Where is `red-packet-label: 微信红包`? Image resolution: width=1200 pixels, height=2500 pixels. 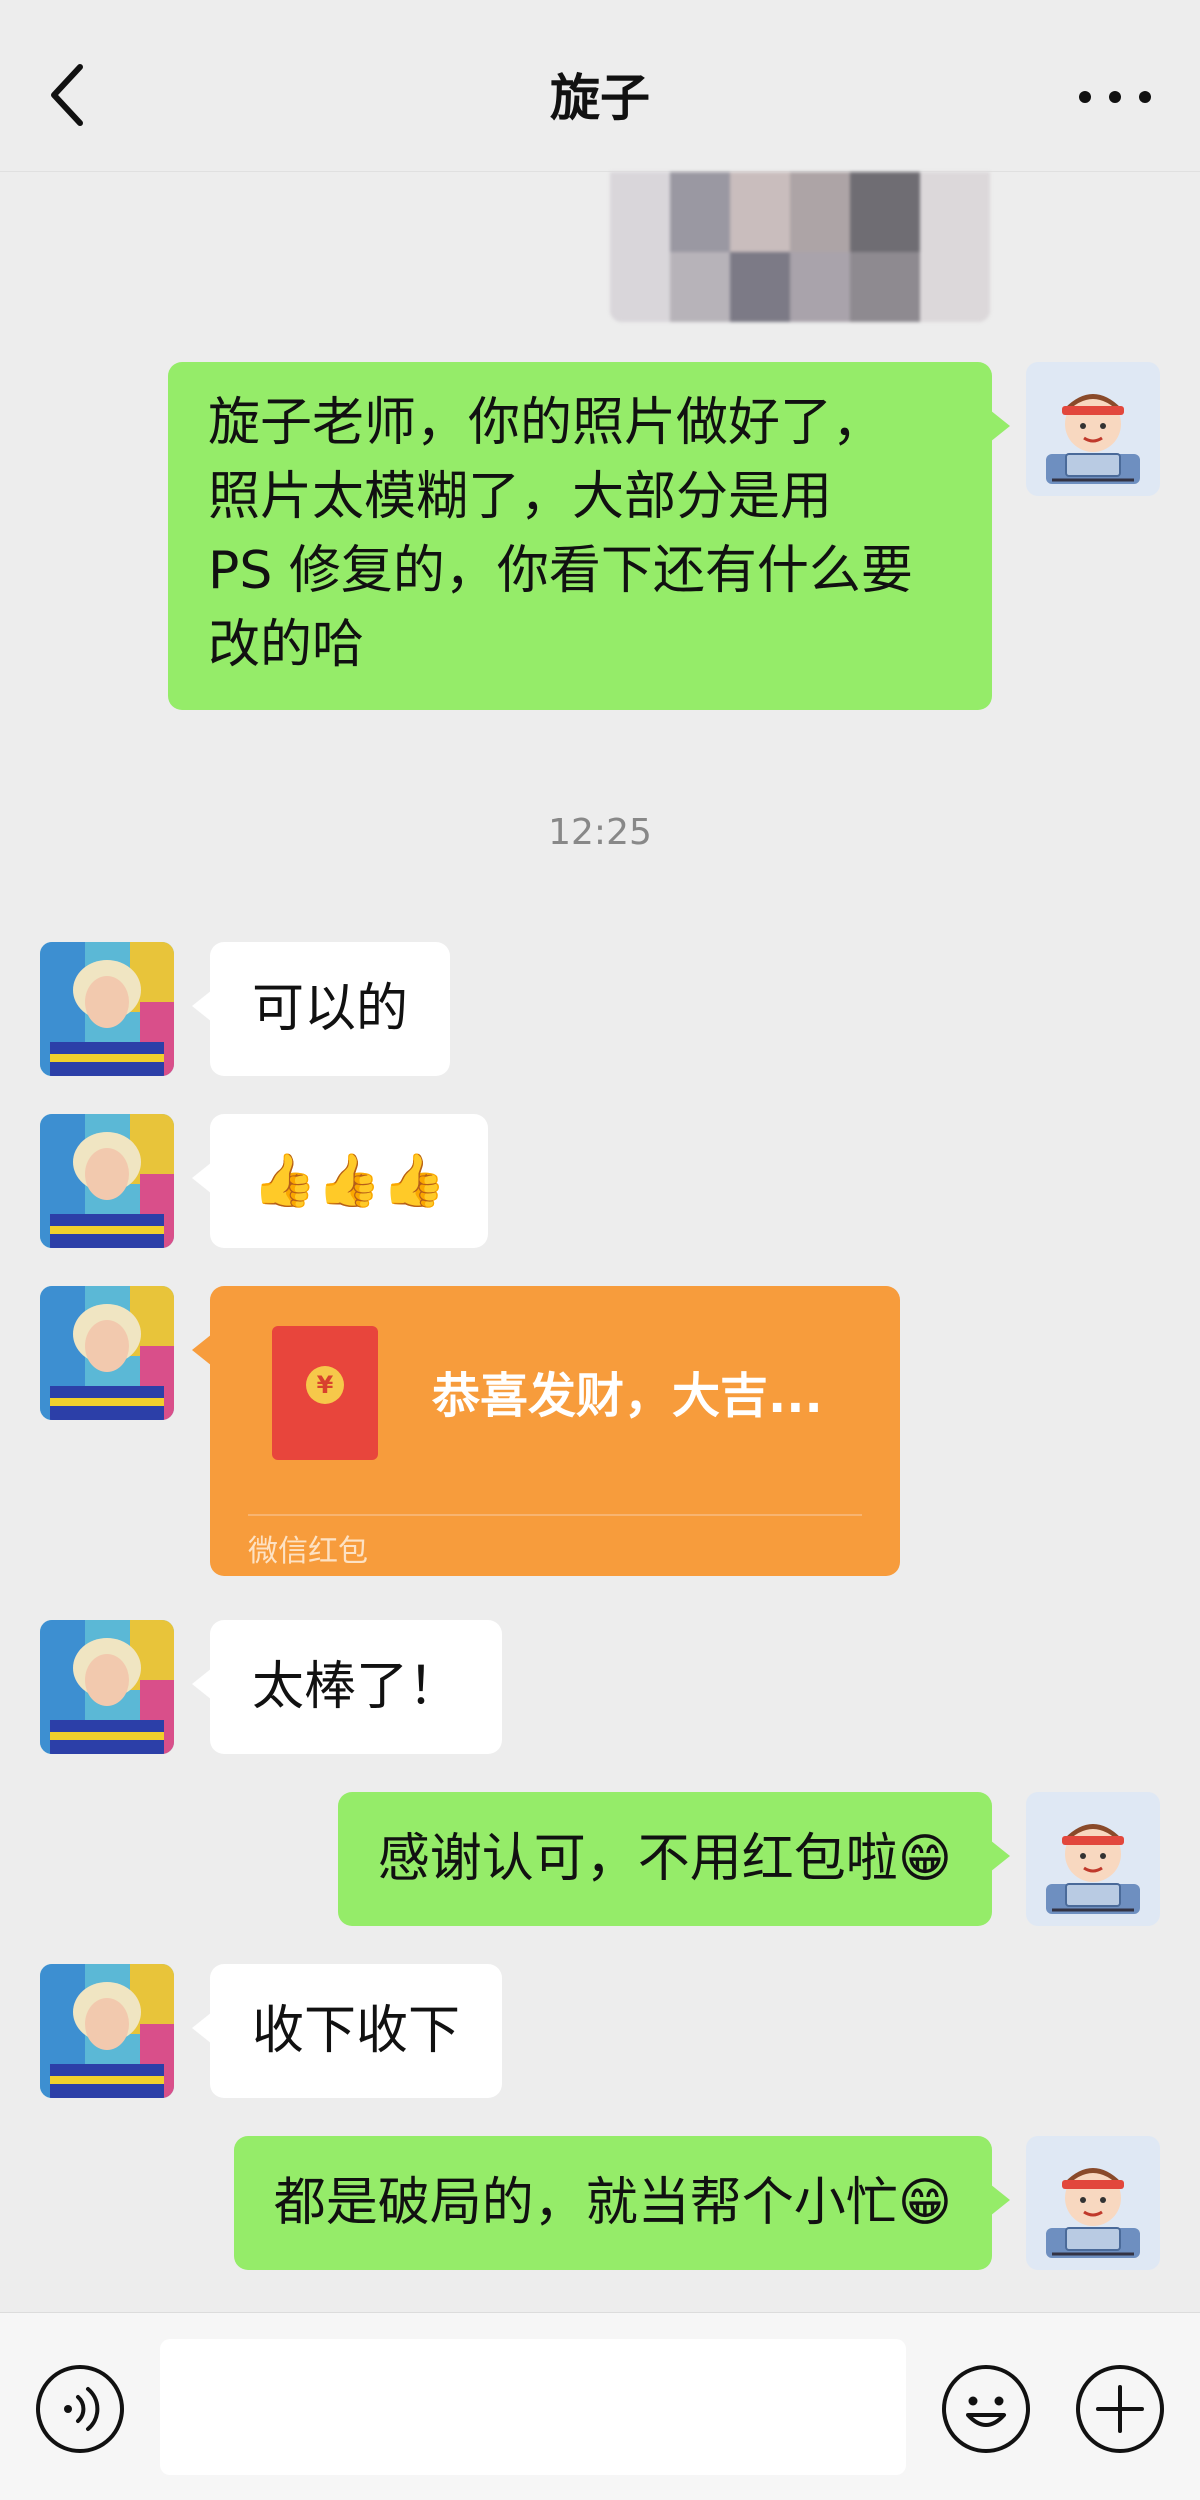
red-packet-label: 微信红包 is located at coordinates (308, 1551).